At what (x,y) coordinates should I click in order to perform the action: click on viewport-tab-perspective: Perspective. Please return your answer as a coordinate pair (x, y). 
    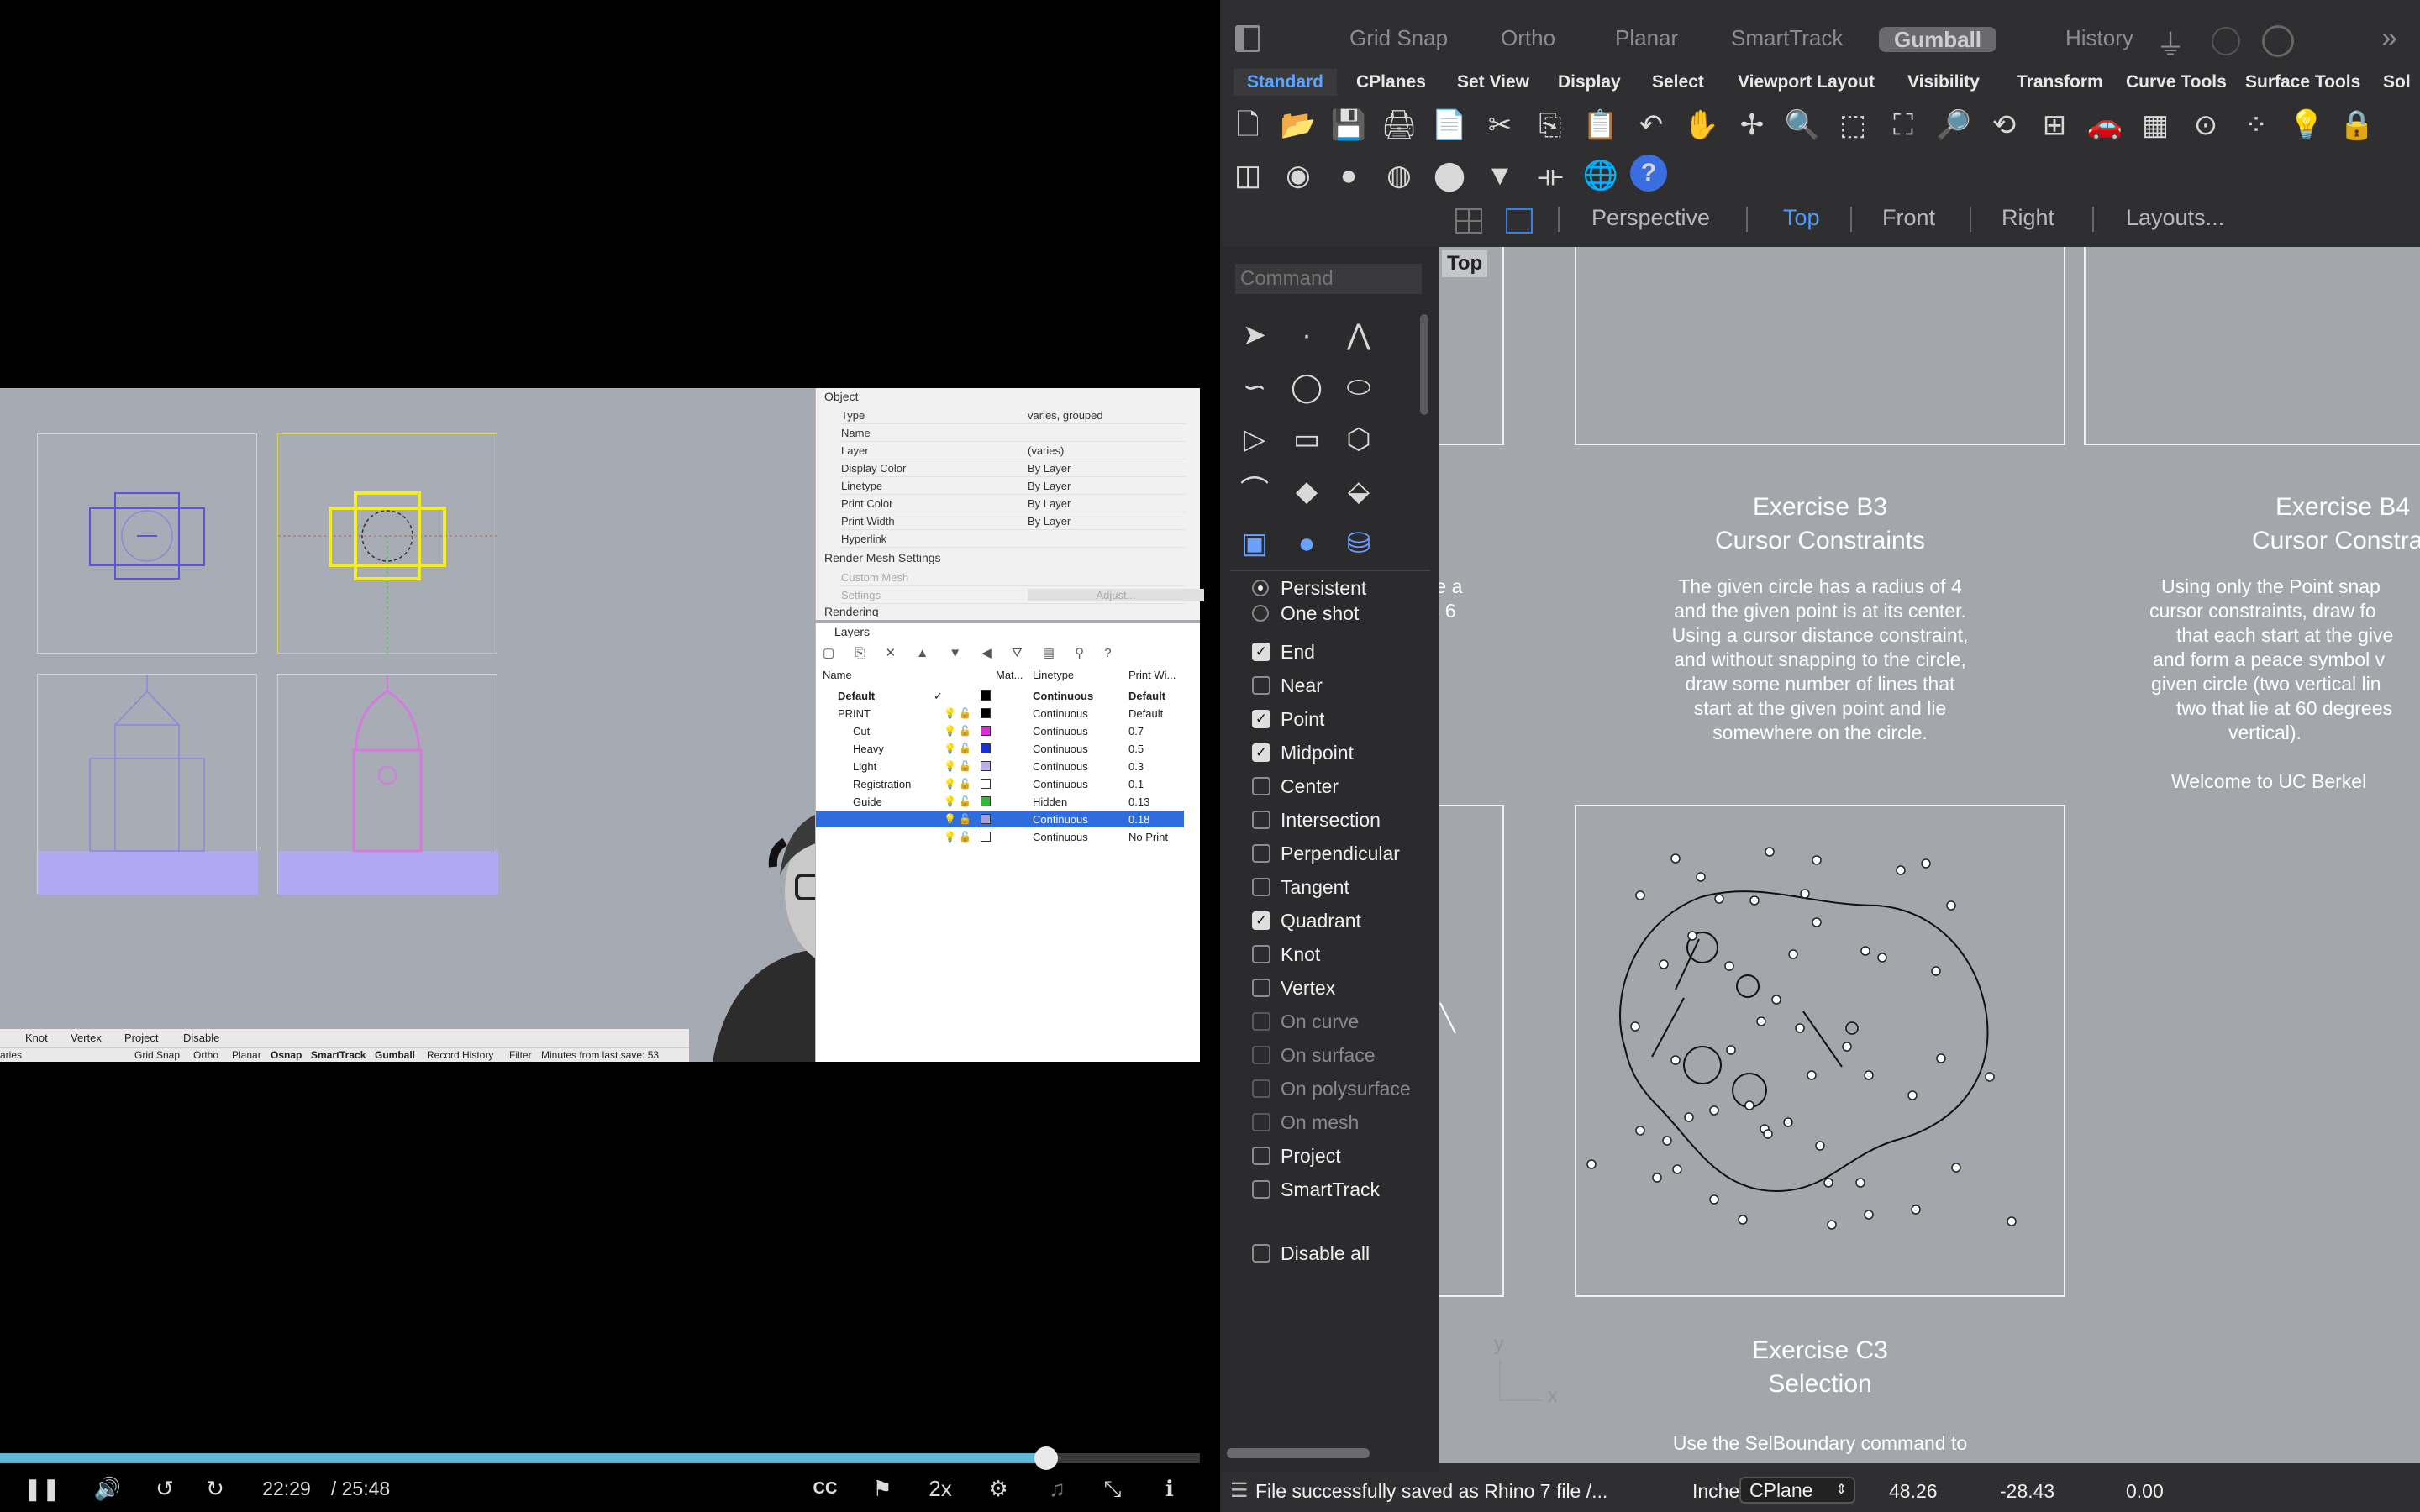
    Looking at the image, I should click on (1650, 218).